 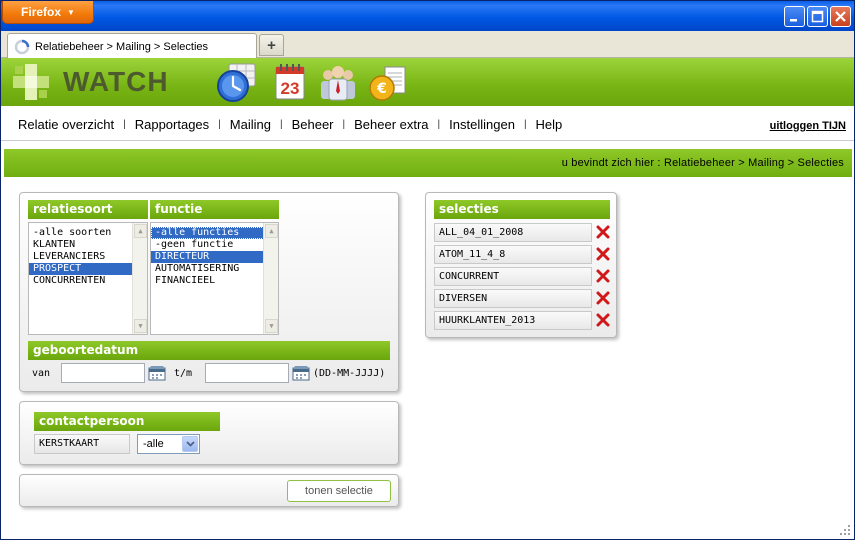 I want to click on functie-group: functie, so click(x=214, y=209).